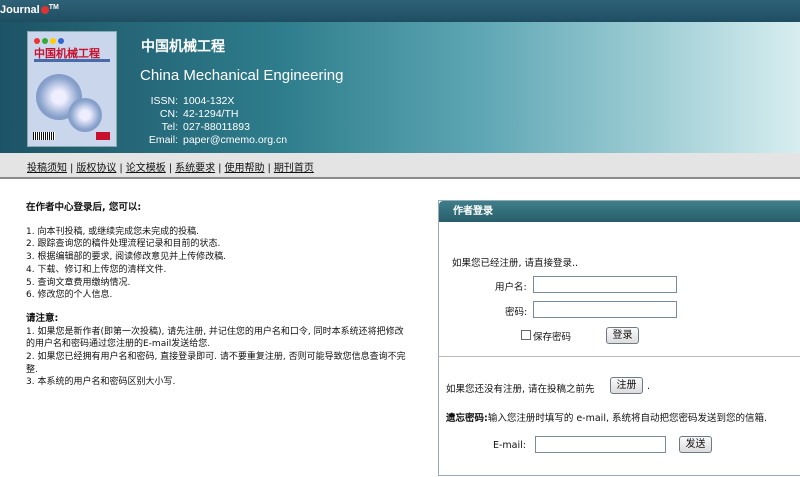  What do you see at coordinates (294, 168) in the screenshot?
I see `nav-link-journal-home: 期刊首页` at bounding box center [294, 168].